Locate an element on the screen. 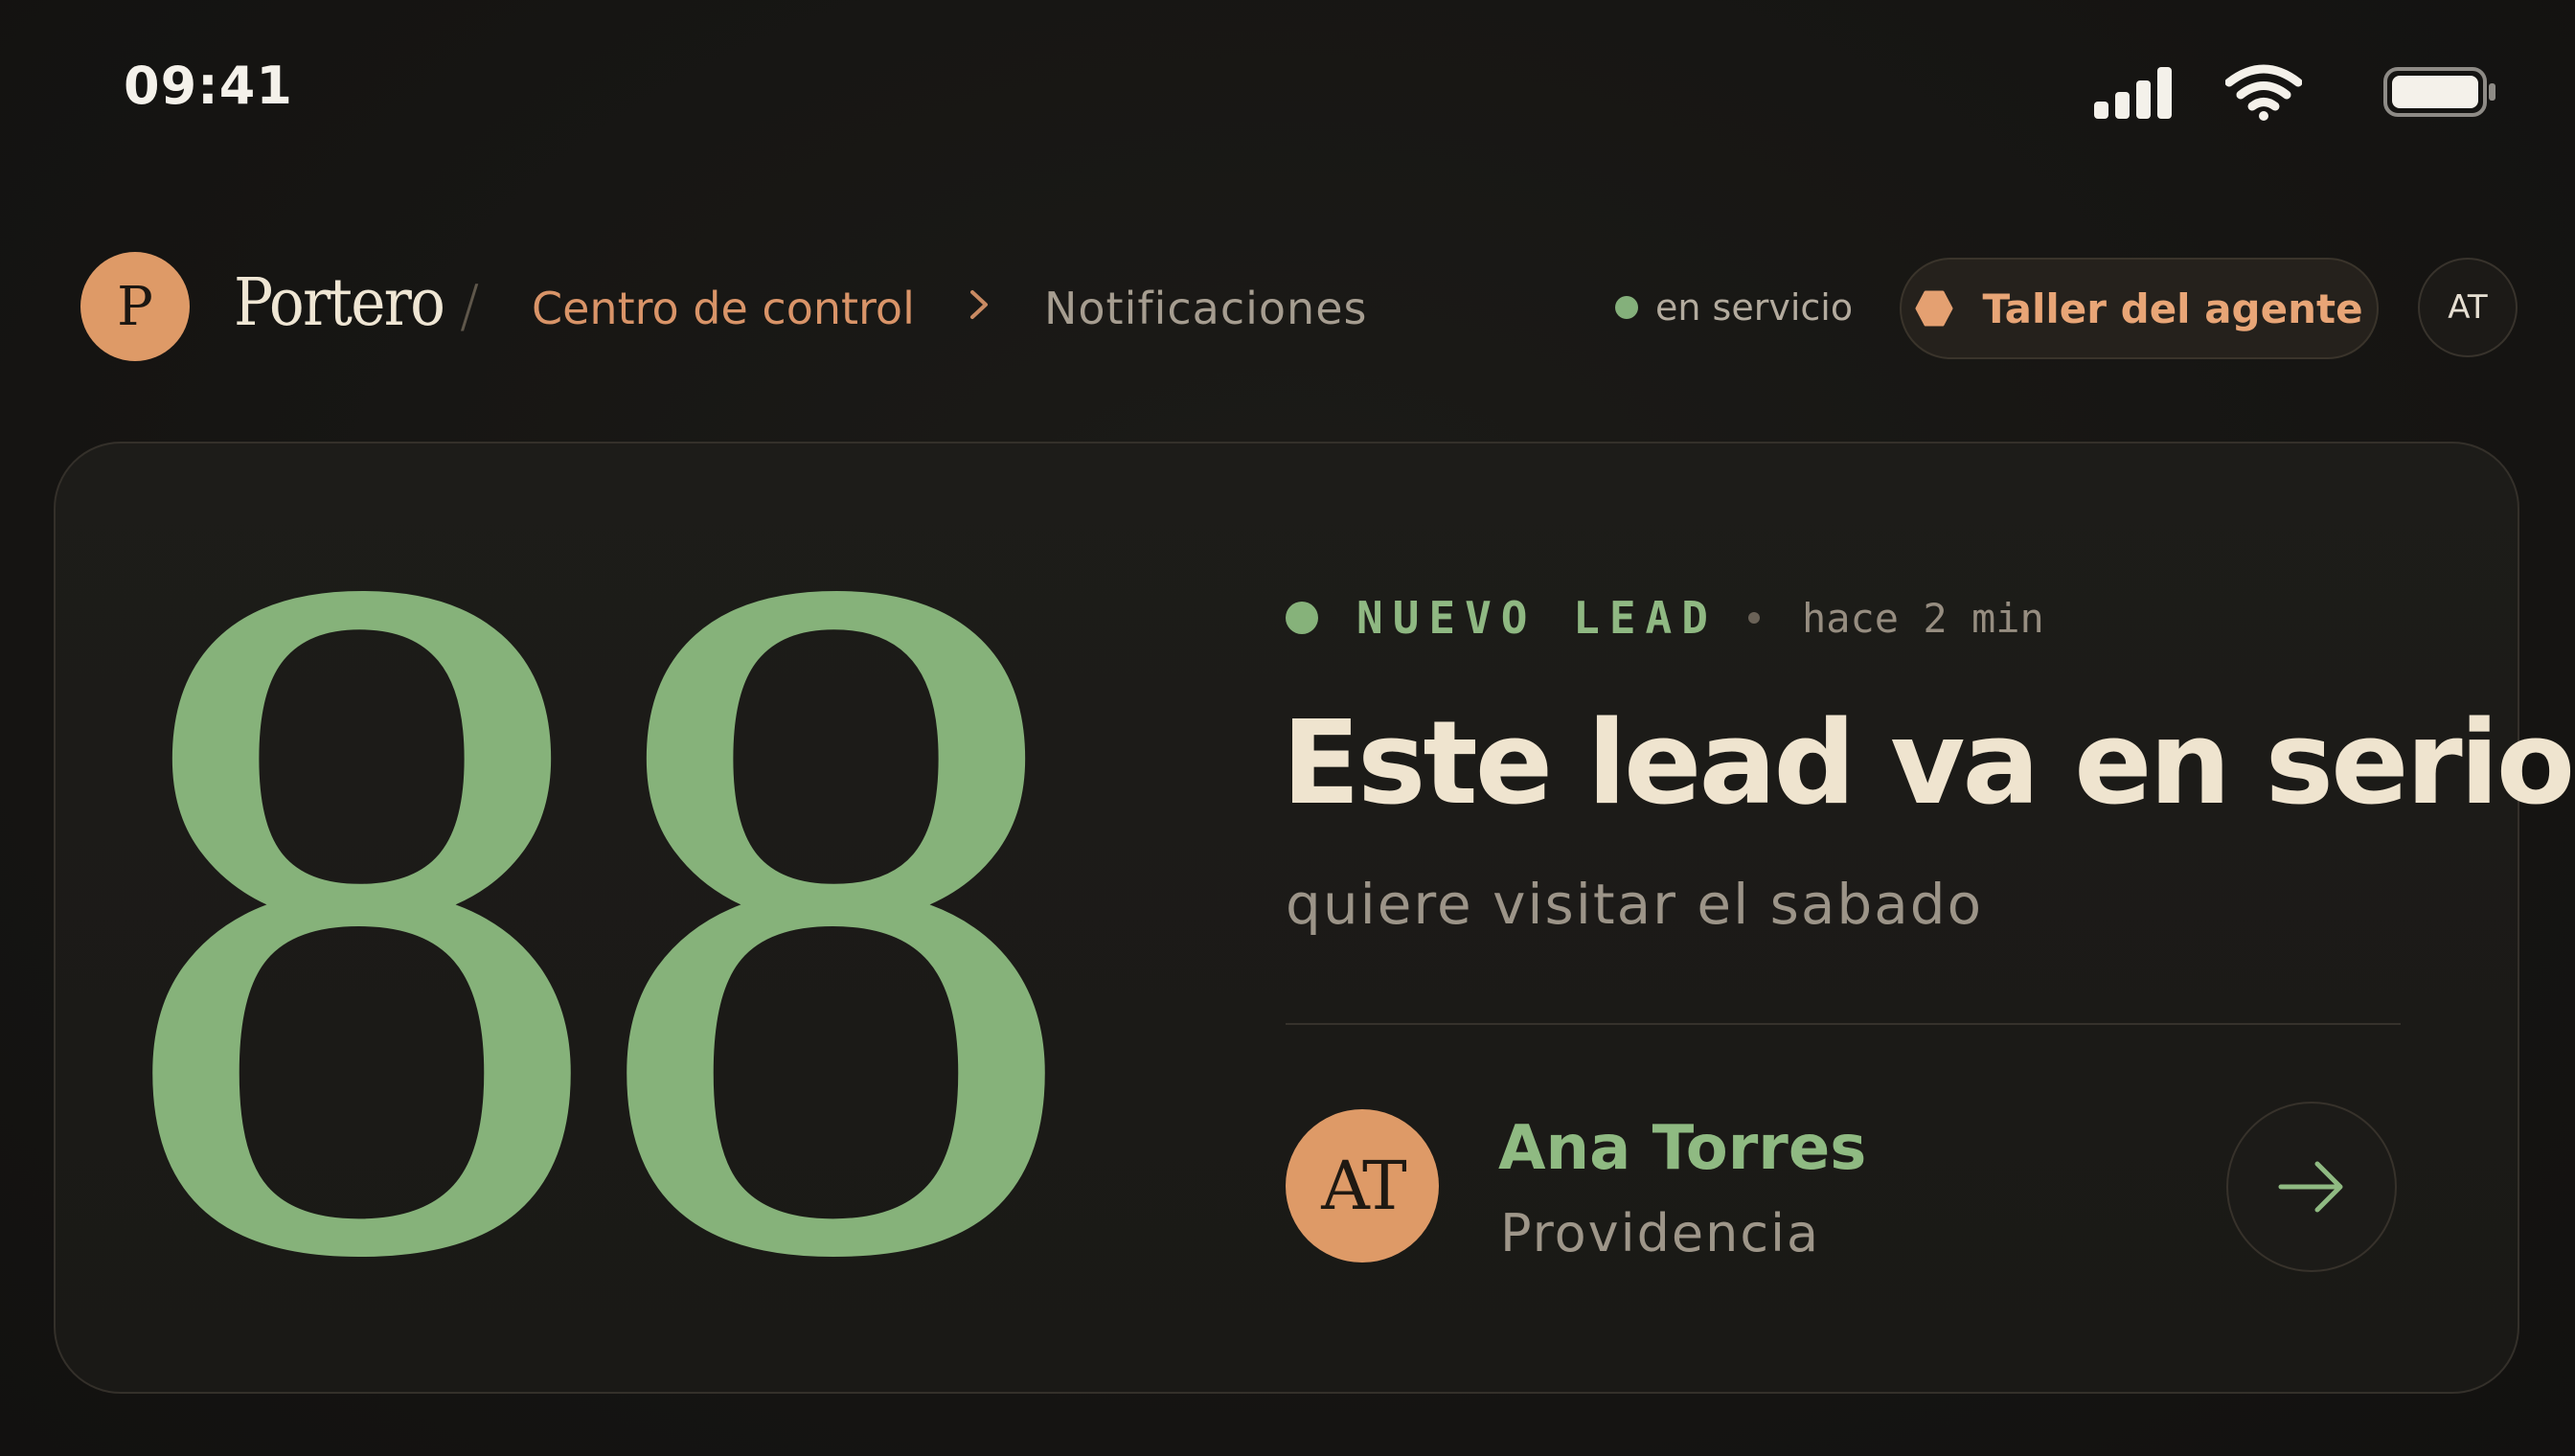 Image resolution: width=2575 pixels, height=1456 pixels. brand-name: Portero is located at coordinates (339, 303).